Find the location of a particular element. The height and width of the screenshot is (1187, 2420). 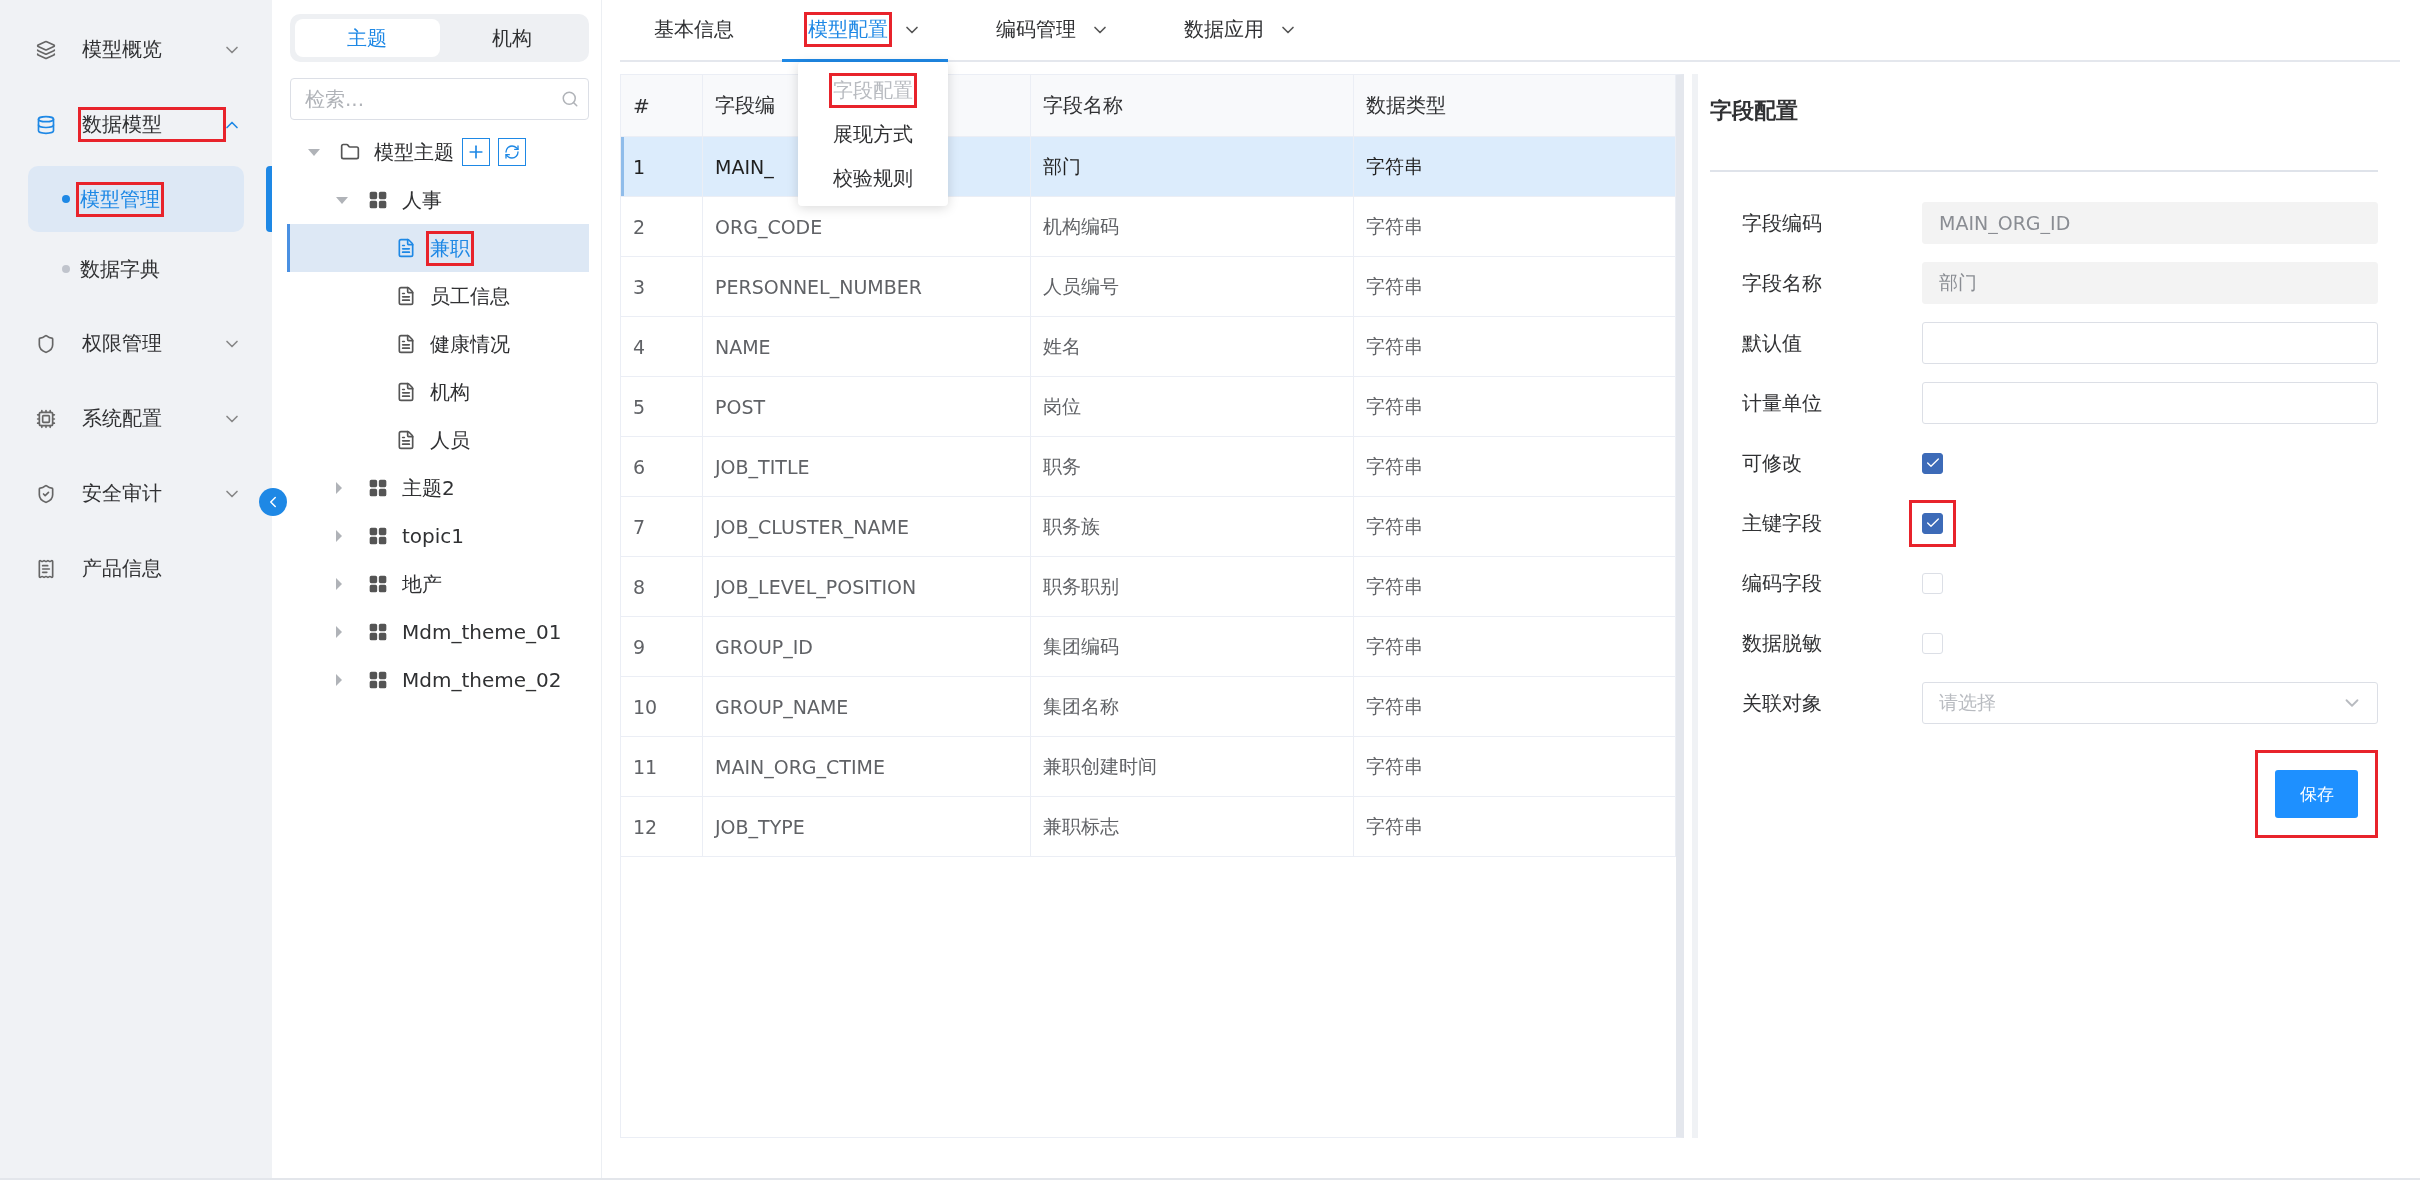

table-cell: 兼职创建时间 is located at coordinates (1192, 767).